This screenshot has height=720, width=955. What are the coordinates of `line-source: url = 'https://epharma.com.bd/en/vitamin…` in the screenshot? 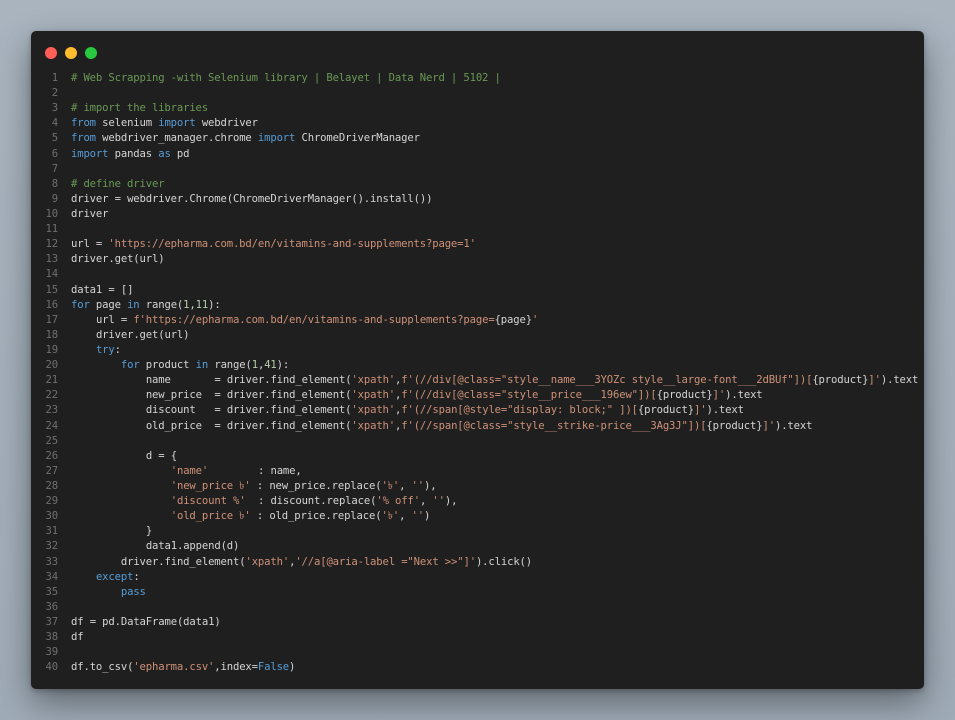 It's located at (273, 244).